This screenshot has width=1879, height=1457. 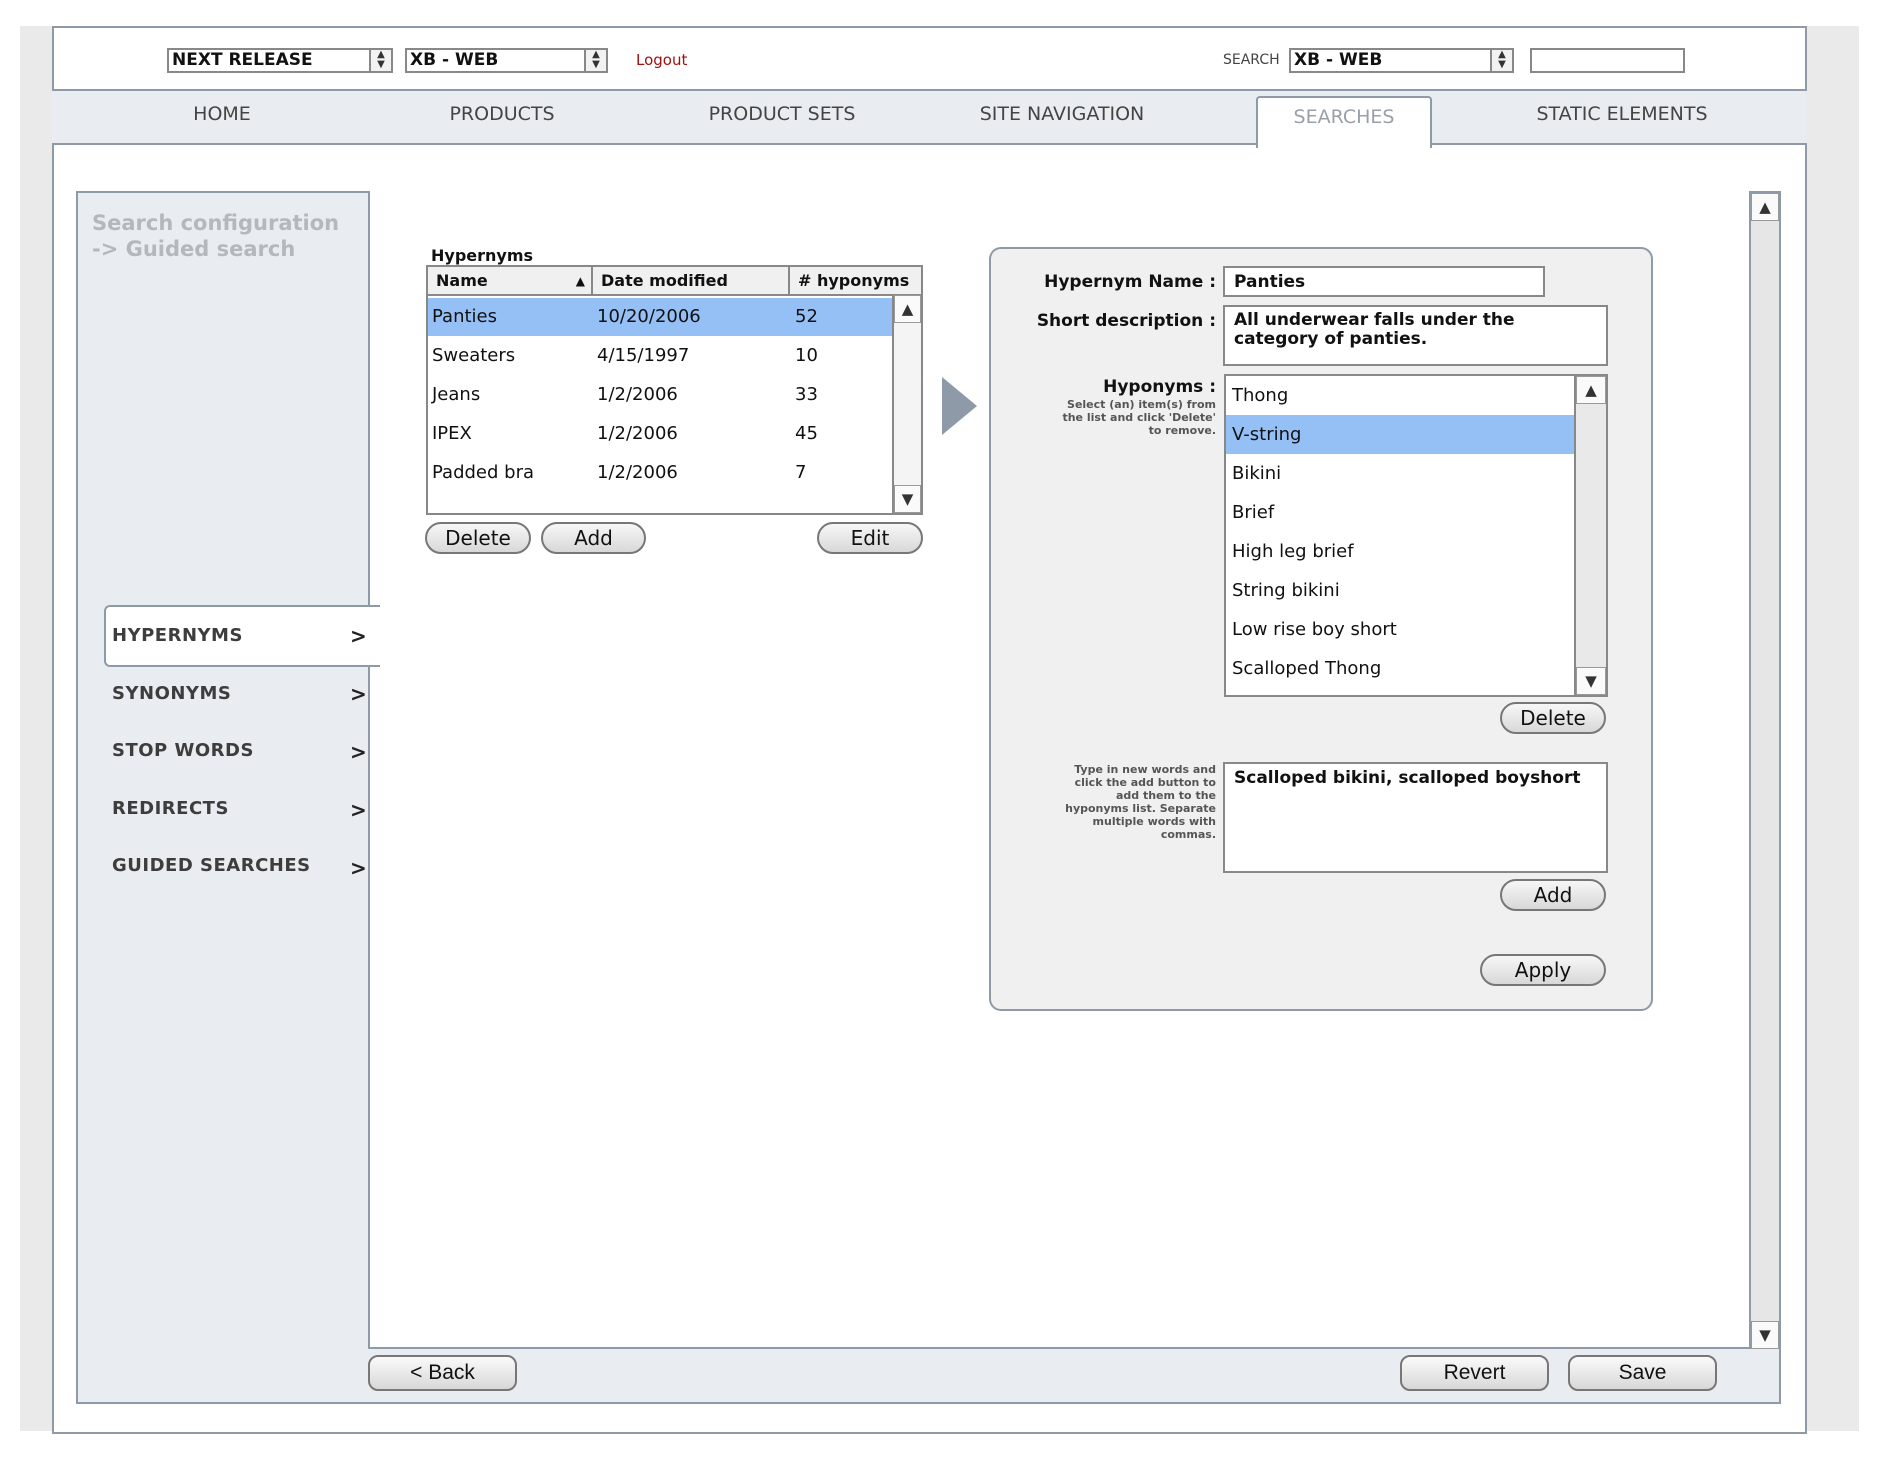 What do you see at coordinates (643, 355) in the screenshot?
I see `row-date: 4/15/1997` at bounding box center [643, 355].